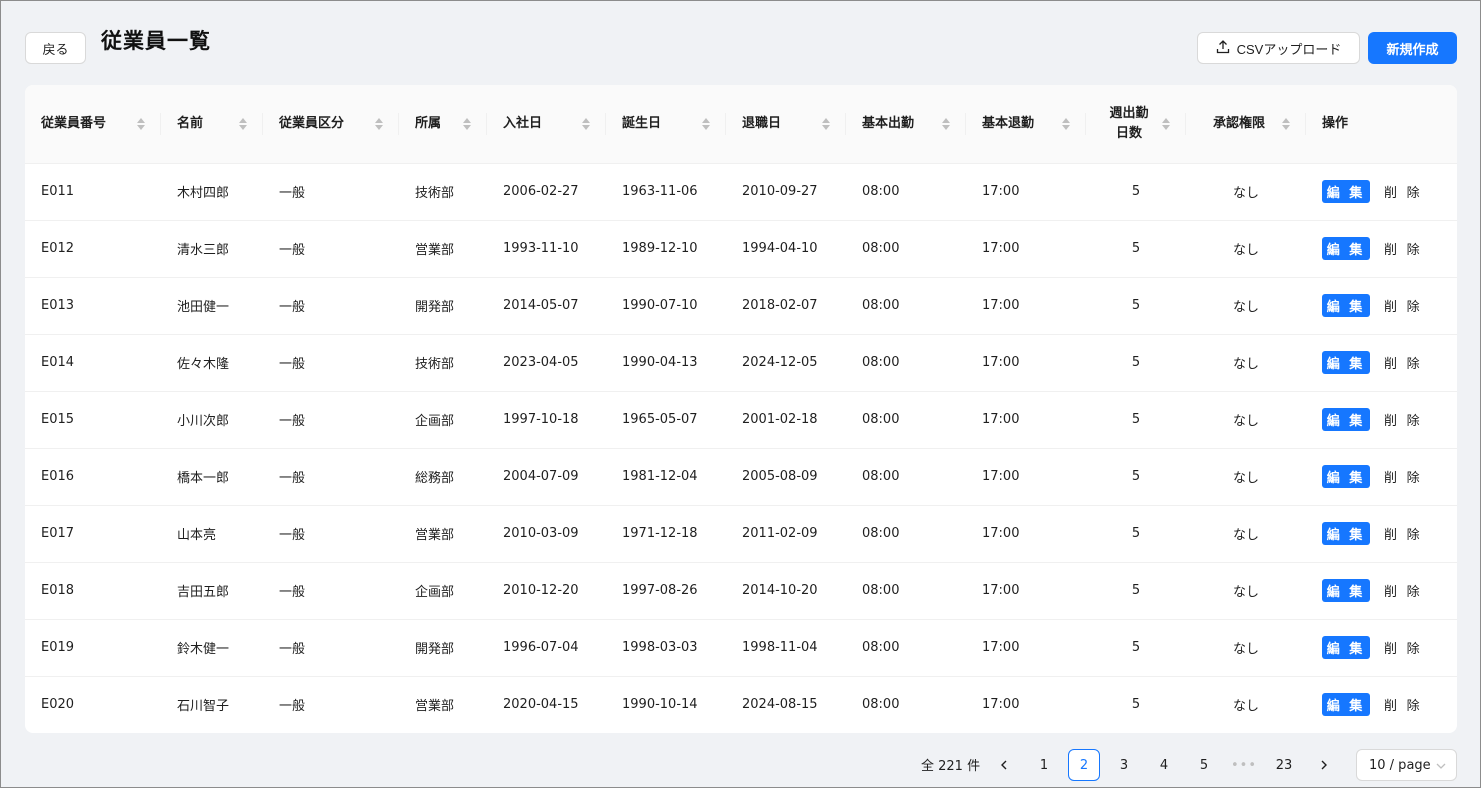 The width and height of the screenshot is (1481, 788). I want to click on table-cell: 2010-12-20, so click(546, 591).